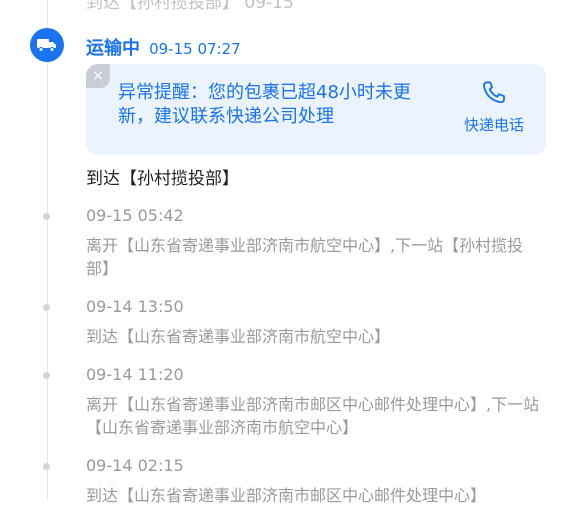  I want to click on event-time: 09-14 02:15, so click(135, 465).